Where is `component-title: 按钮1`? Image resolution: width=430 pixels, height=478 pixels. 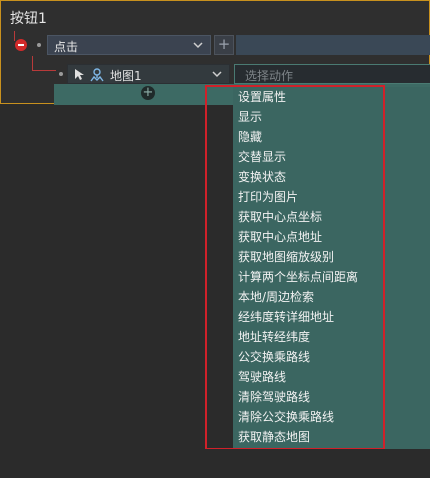
component-title: 按钮1 is located at coordinates (28, 19).